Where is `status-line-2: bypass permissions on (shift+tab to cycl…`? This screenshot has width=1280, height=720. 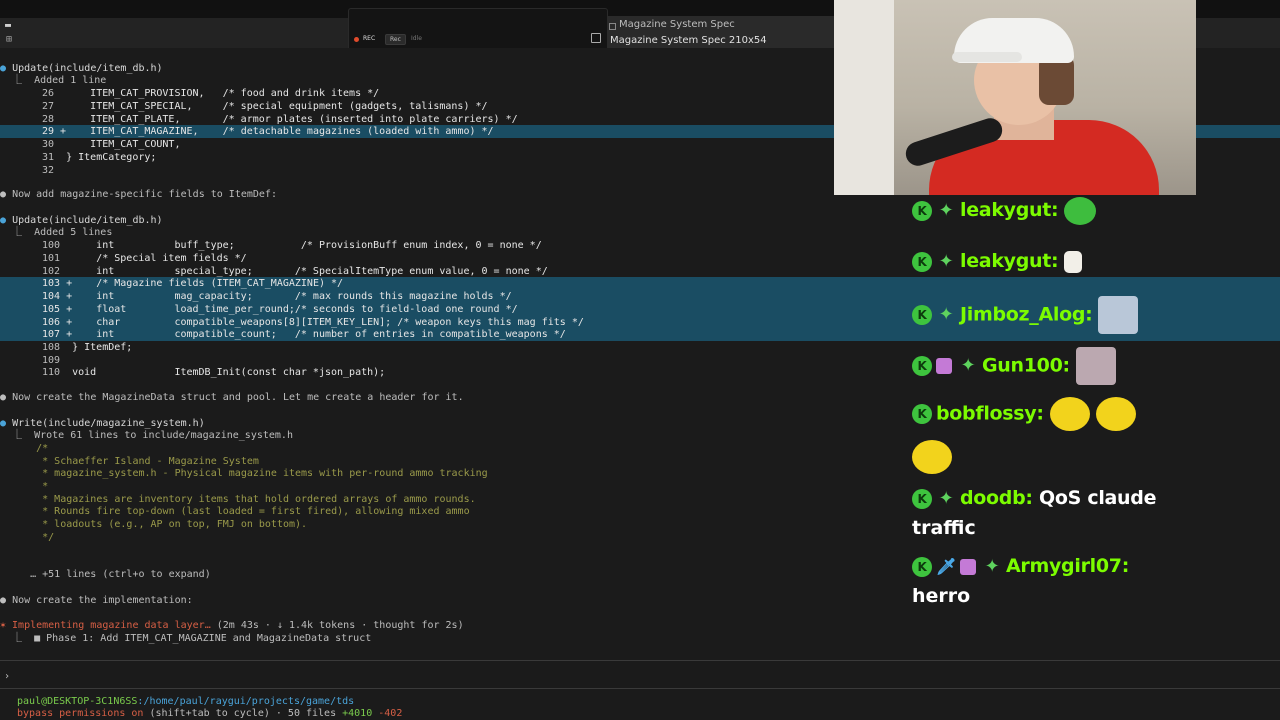
status-line-2: bypass permissions on (shift+tab to cycl… is located at coordinates (210, 713).